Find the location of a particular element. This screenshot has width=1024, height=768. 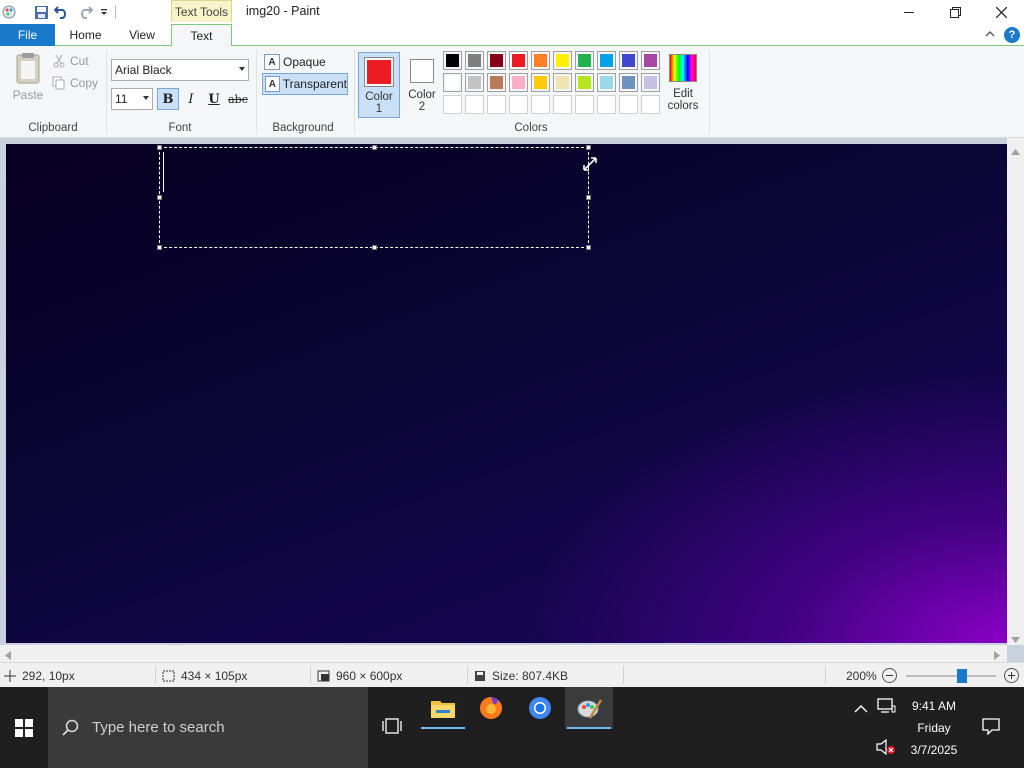

text-caret is located at coordinates (163, 172).